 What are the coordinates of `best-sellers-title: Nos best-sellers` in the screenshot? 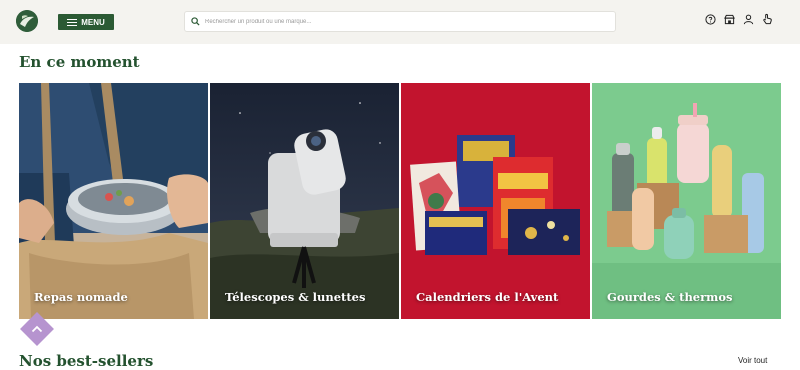 It's located at (86, 361).